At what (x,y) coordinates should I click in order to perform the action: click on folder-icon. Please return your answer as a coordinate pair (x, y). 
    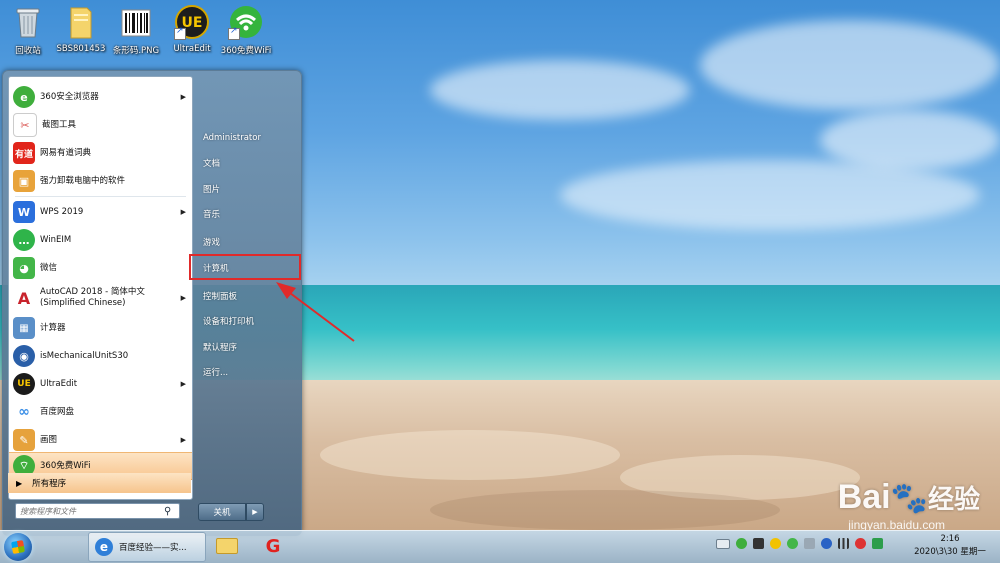
    Looking at the image, I should click on (227, 546).